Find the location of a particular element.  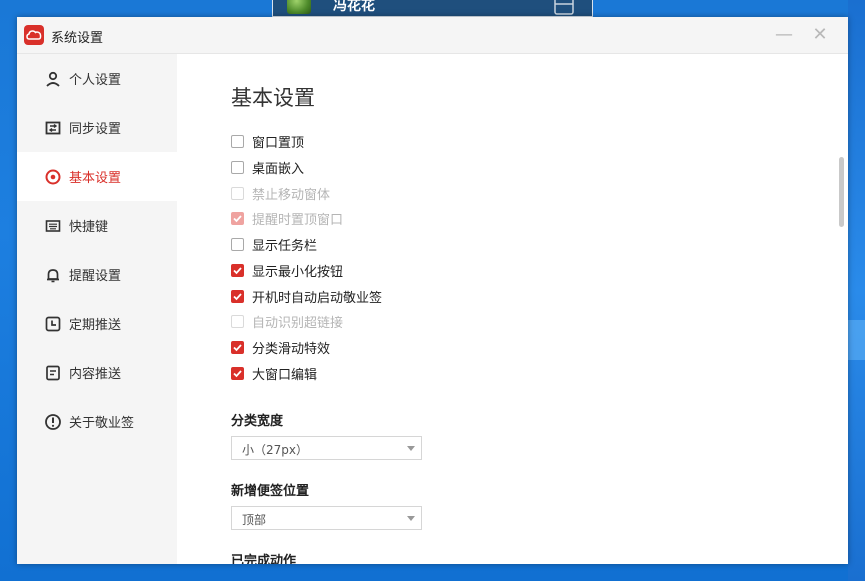

new-note-position-select: 顶部 is located at coordinates (326, 518).